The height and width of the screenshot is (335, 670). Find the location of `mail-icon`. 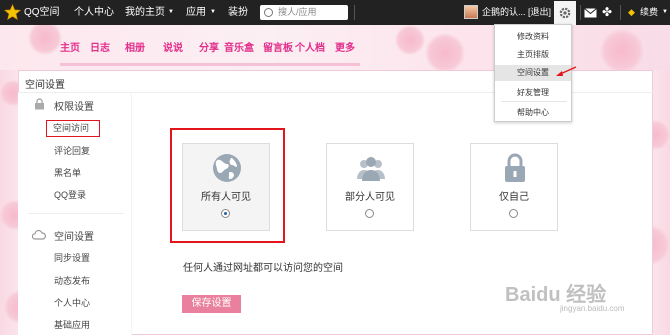

mail-icon is located at coordinates (590, 13).